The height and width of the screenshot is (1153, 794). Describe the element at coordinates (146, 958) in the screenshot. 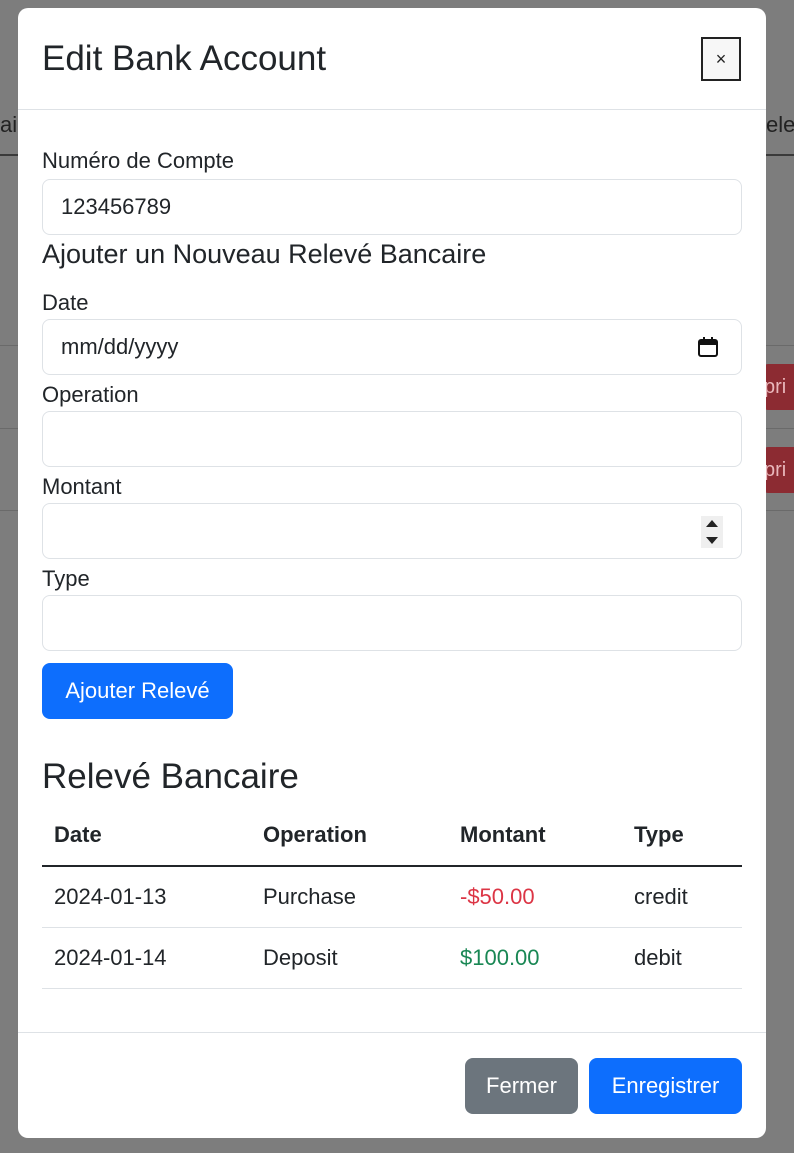

I see `row-date: 2024-01-14` at that location.